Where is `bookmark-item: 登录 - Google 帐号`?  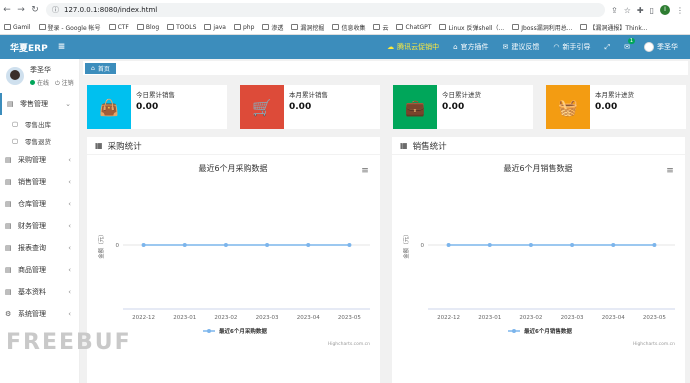
bookmark-item: 登录 - Google 帐号 is located at coordinates (69, 27).